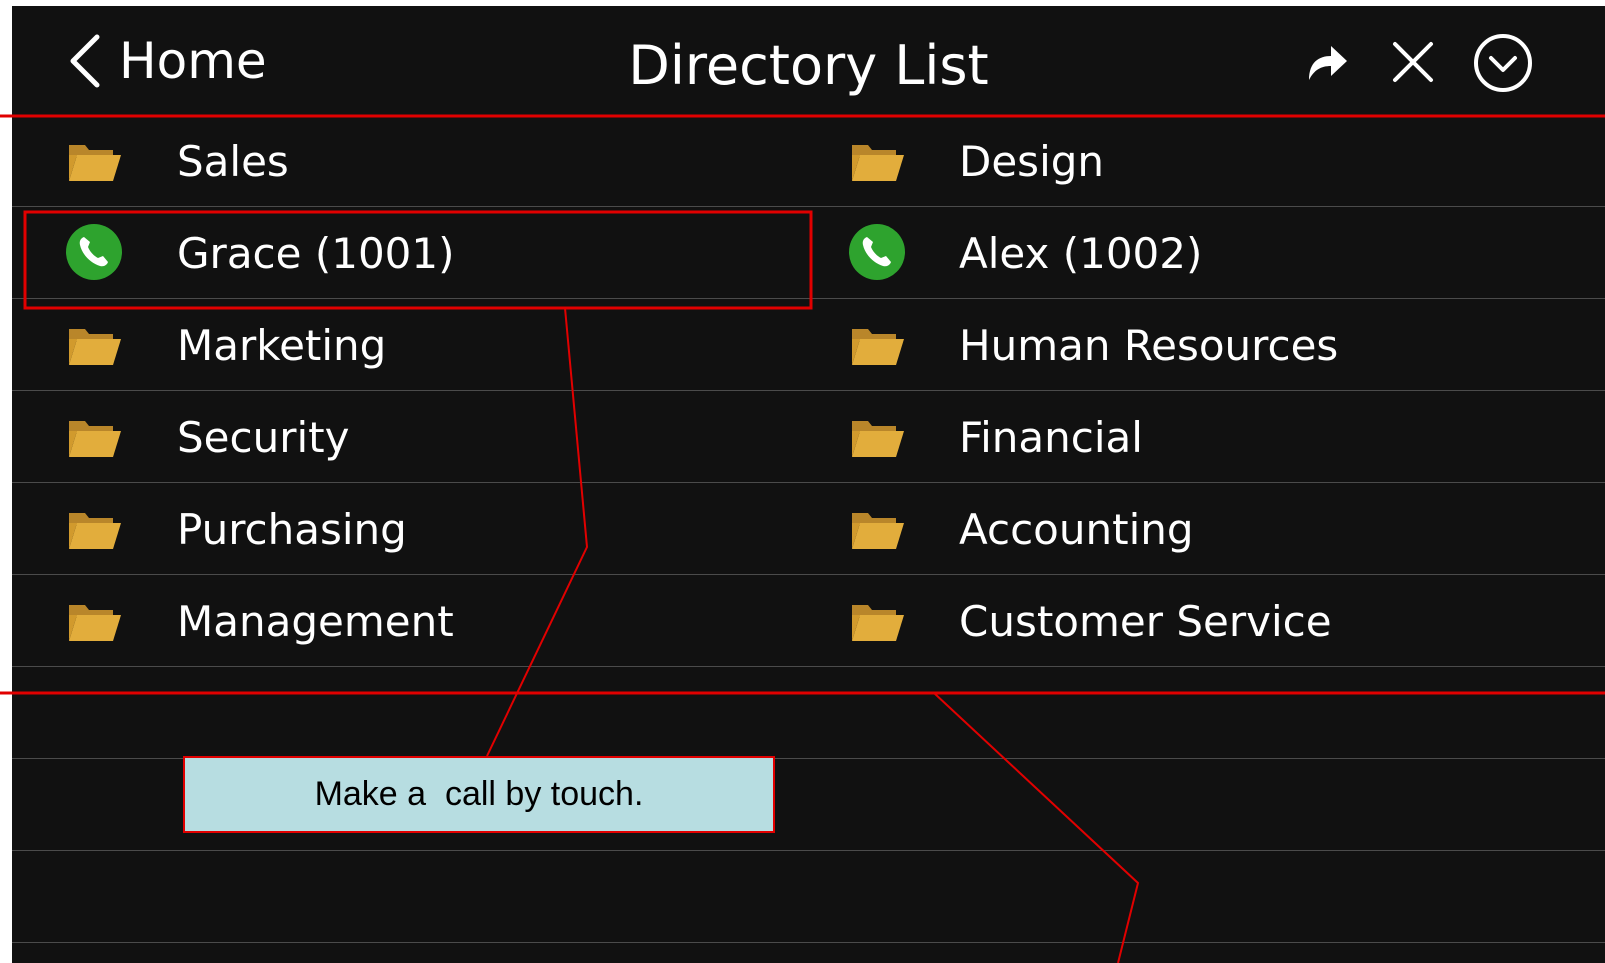 This screenshot has width=1605, height=963. Describe the element at coordinates (1076, 529) in the screenshot. I see `entry-label: Accounting` at that location.